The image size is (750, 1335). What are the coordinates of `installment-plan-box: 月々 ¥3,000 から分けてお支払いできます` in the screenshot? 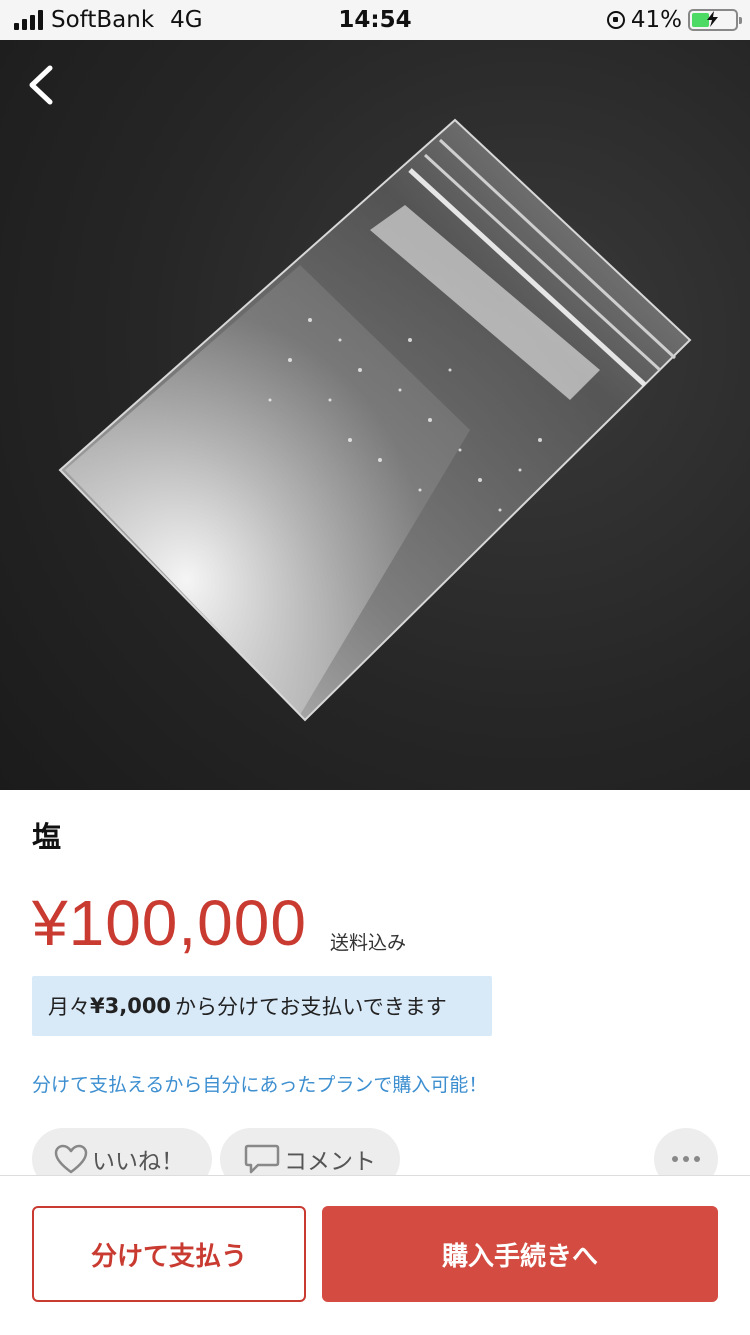 It's located at (262, 1006).